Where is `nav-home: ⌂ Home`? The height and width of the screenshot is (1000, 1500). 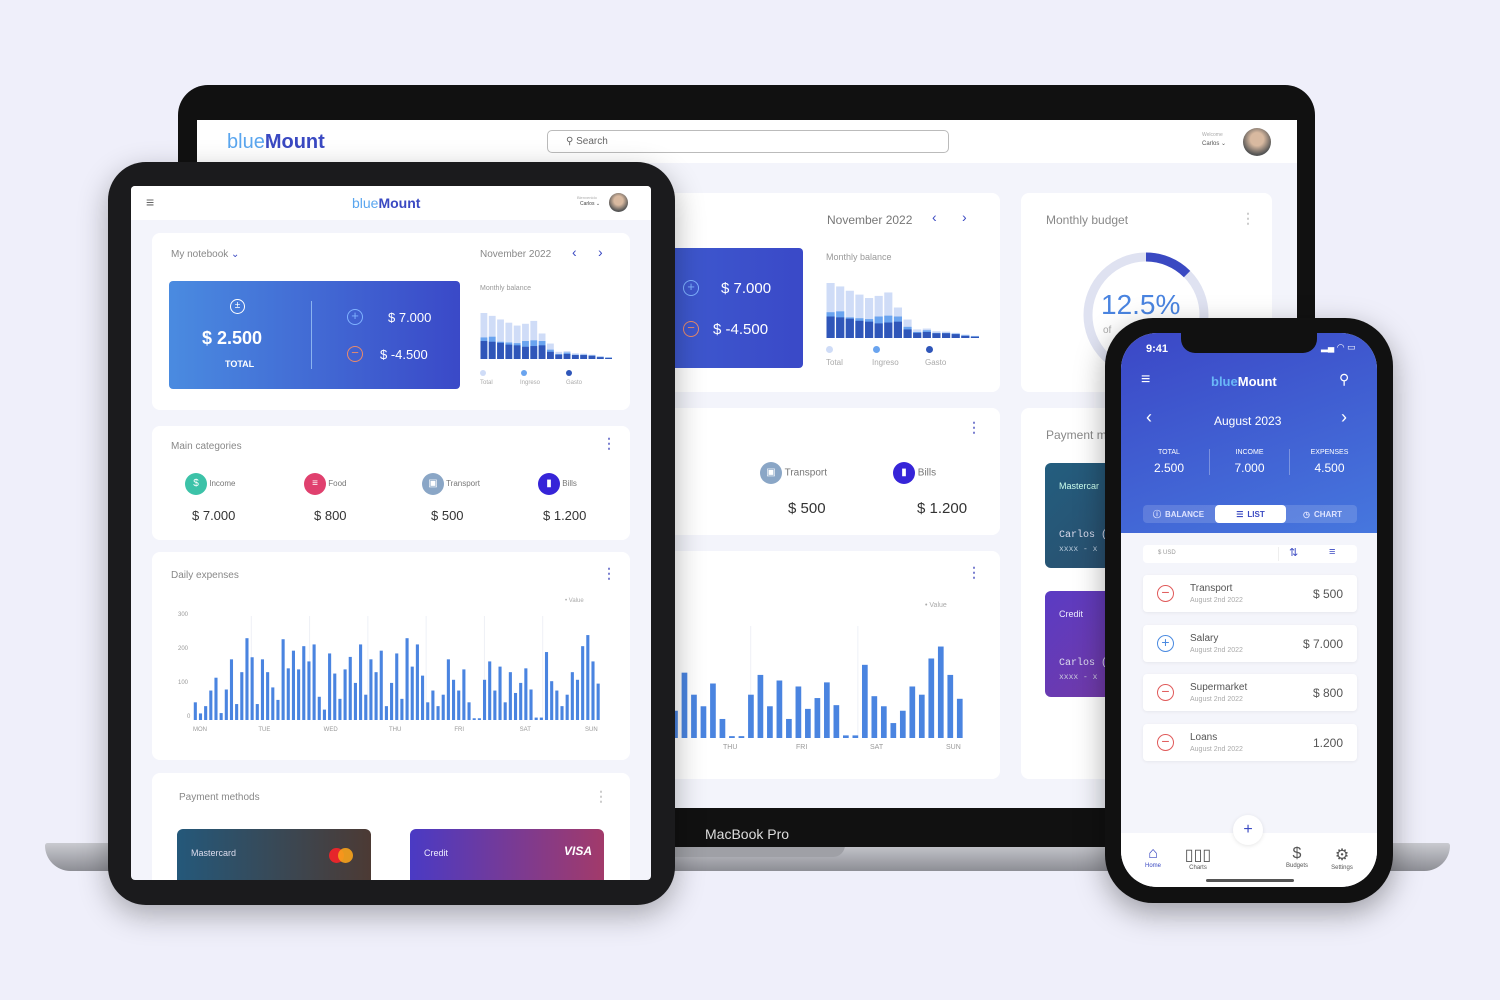
nav-home: ⌂ Home is located at coordinates (1153, 857).